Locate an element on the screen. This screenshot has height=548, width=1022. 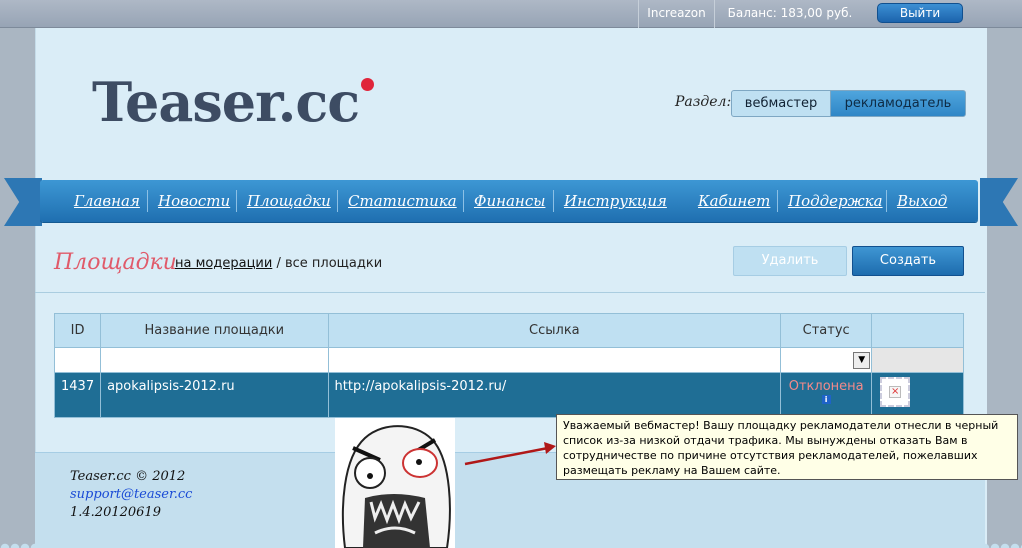
filter-url is located at coordinates (554, 360).